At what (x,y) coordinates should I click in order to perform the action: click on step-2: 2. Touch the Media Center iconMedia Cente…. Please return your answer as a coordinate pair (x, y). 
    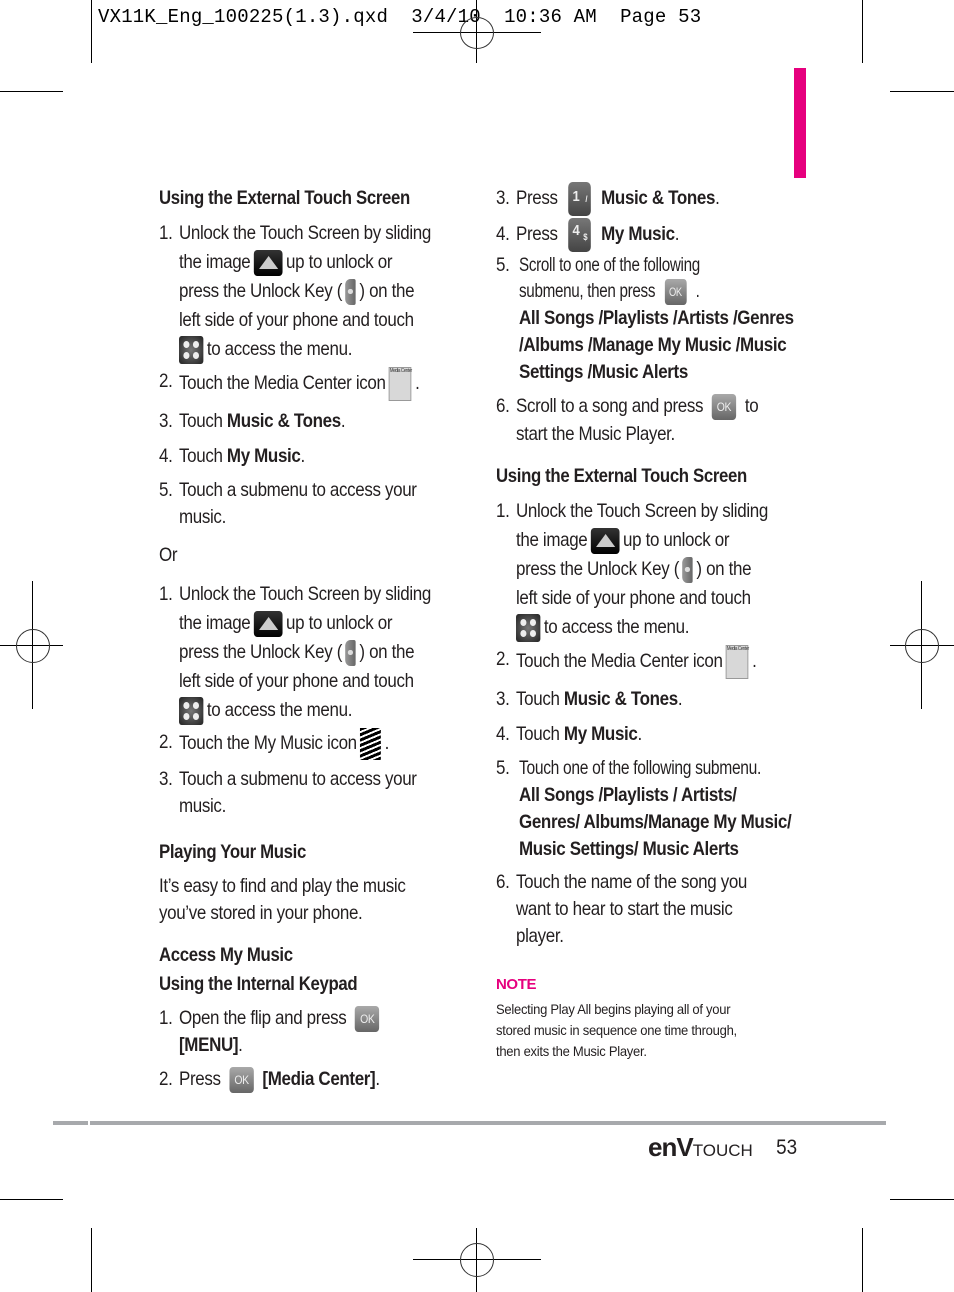
    Looking at the image, I should click on (631, 661).